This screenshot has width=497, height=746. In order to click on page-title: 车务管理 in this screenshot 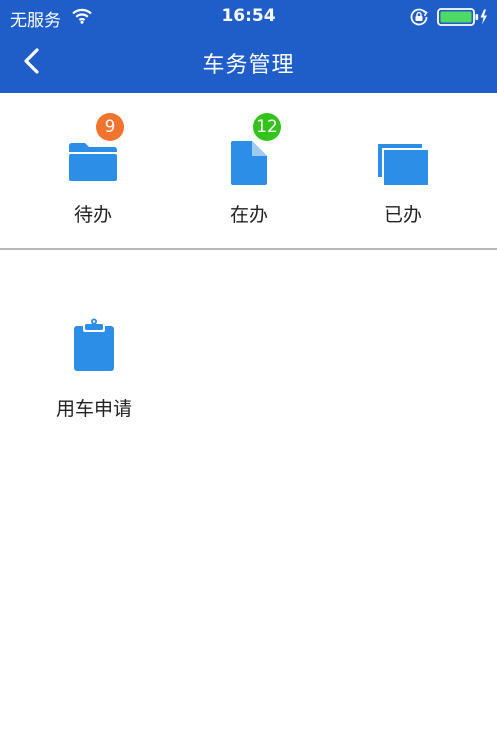, I will do `click(248, 65)`.